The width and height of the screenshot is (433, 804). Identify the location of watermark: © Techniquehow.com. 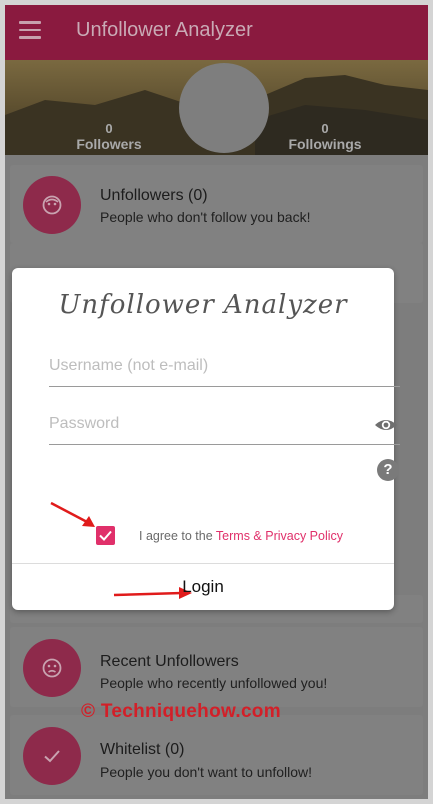
(181, 711).